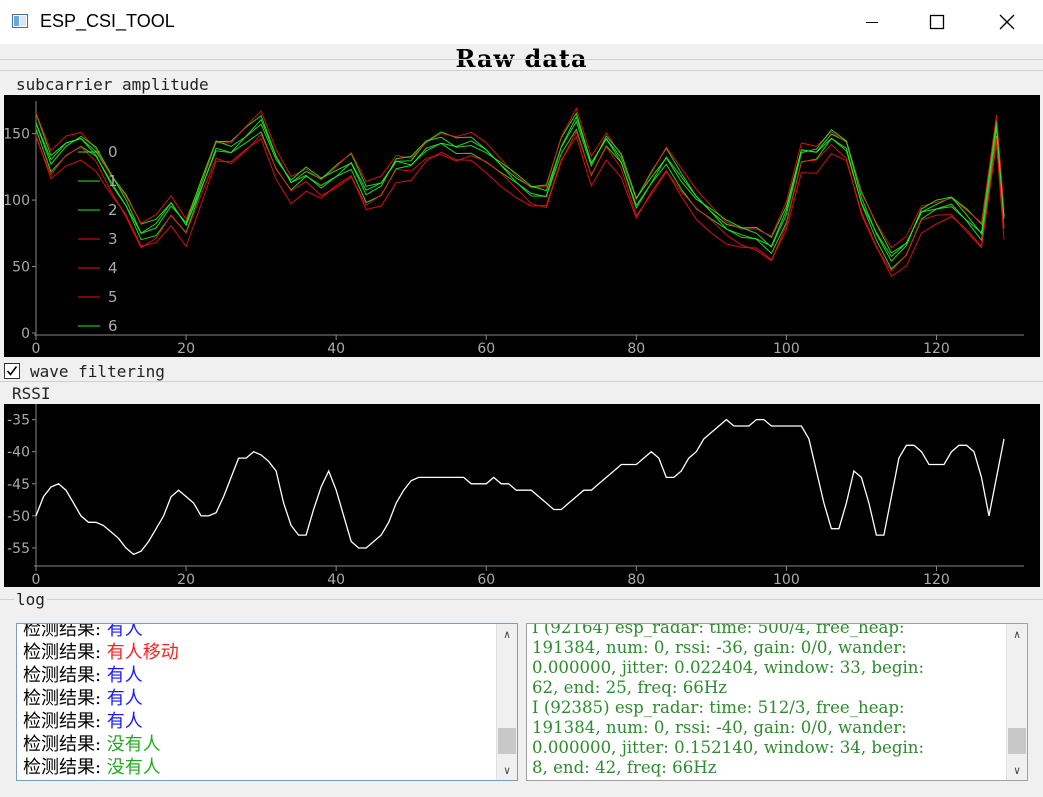 The width and height of the screenshot is (1043, 797). I want to click on y-tick-label: -40, so click(18, 453).